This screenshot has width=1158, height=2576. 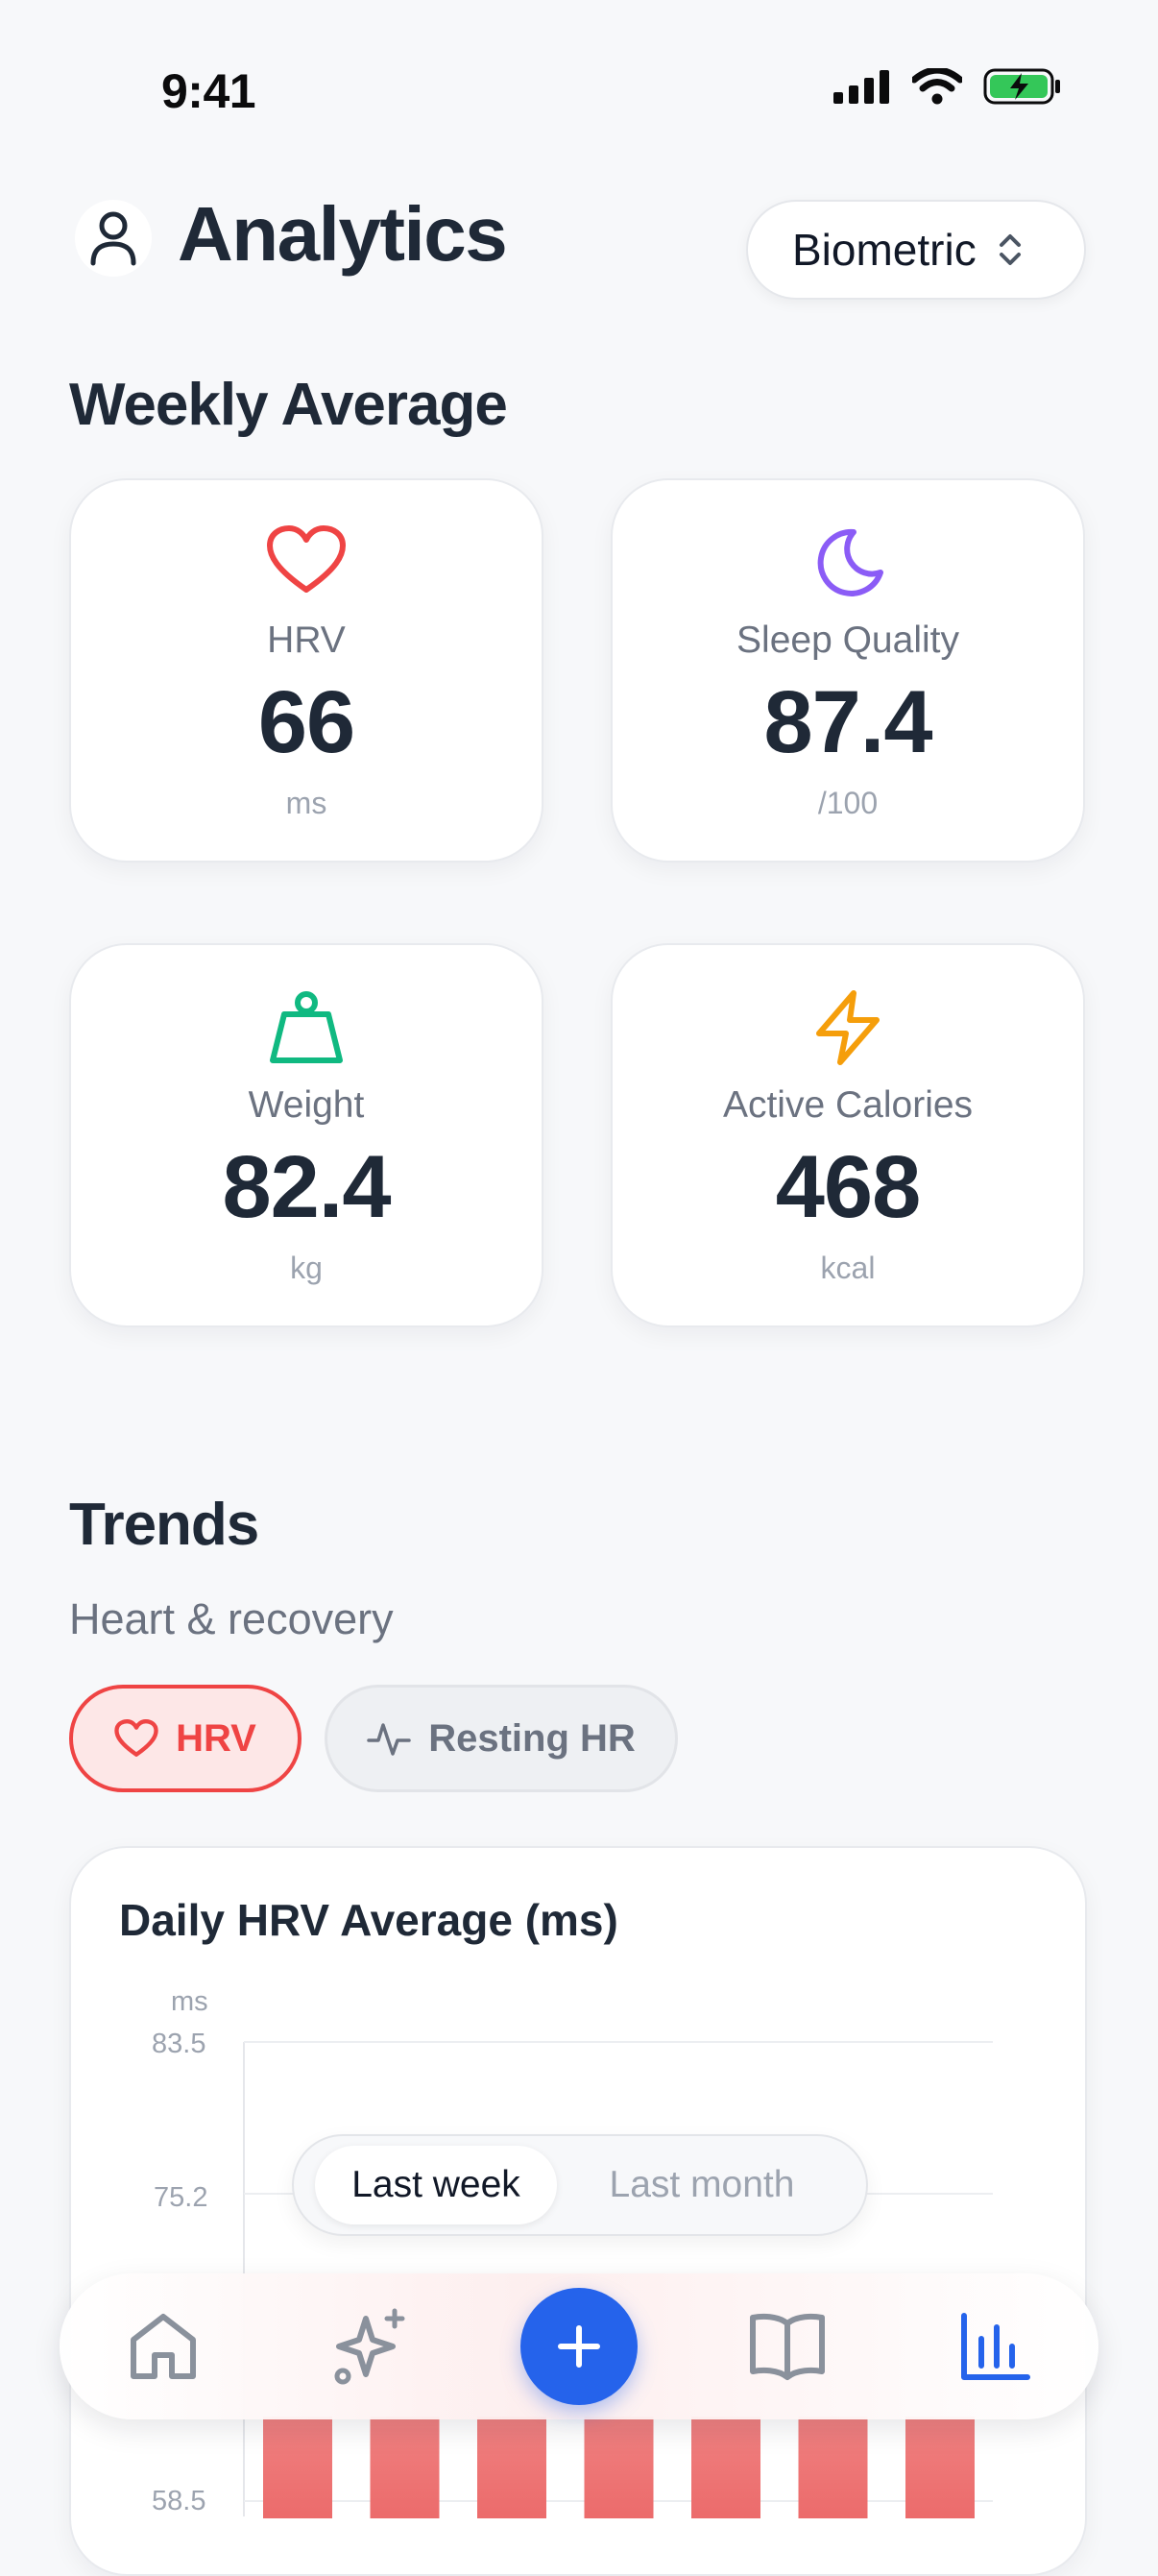 I want to click on add-button, so click(x=579, y=2346).